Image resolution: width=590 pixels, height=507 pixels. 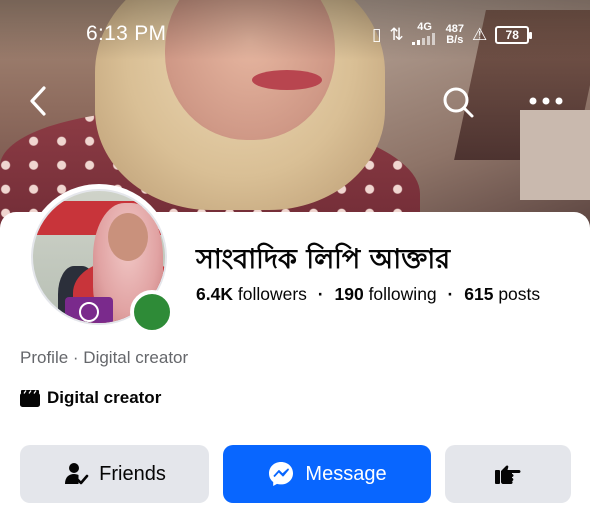 I want to click on profile-name: সাংবাদিক লিপি আক্তার, so click(x=323, y=259).